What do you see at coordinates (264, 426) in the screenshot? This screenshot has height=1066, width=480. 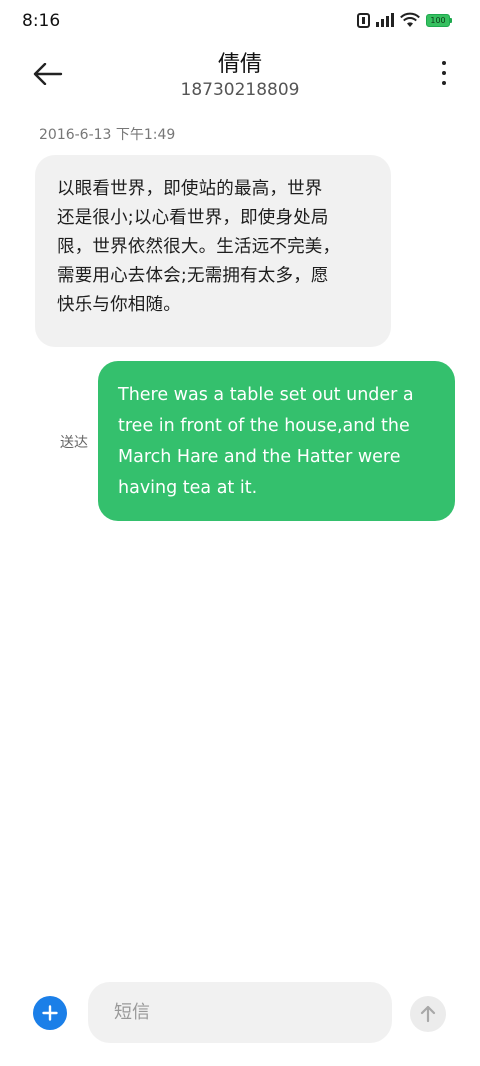 I see `message-line: tree in front of the house,and the` at bounding box center [264, 426].